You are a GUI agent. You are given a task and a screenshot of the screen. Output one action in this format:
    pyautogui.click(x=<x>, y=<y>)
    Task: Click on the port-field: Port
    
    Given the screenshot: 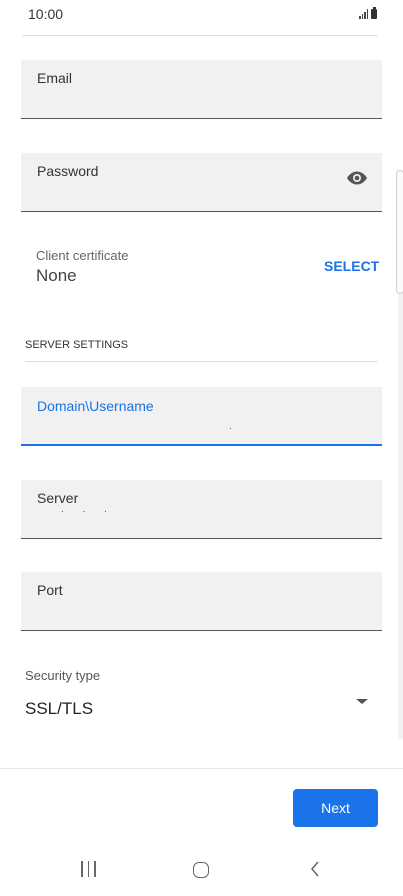 What is the action you would take?
    pyautogui.click(x=201, y=601)
    